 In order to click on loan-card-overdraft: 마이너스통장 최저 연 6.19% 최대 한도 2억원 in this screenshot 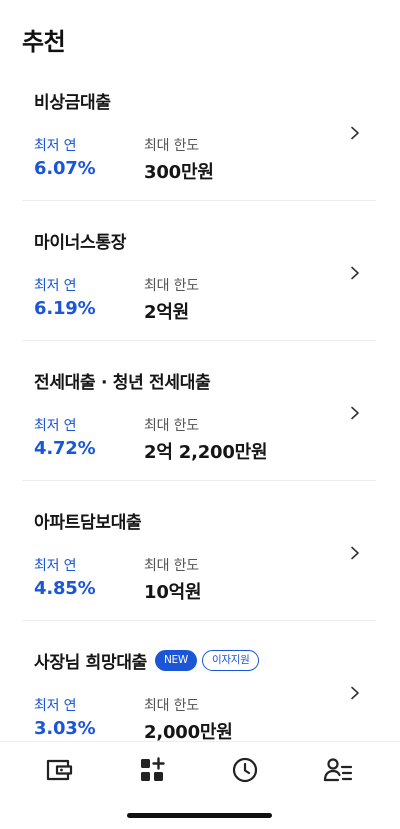, I will do `click(199, 271)`.